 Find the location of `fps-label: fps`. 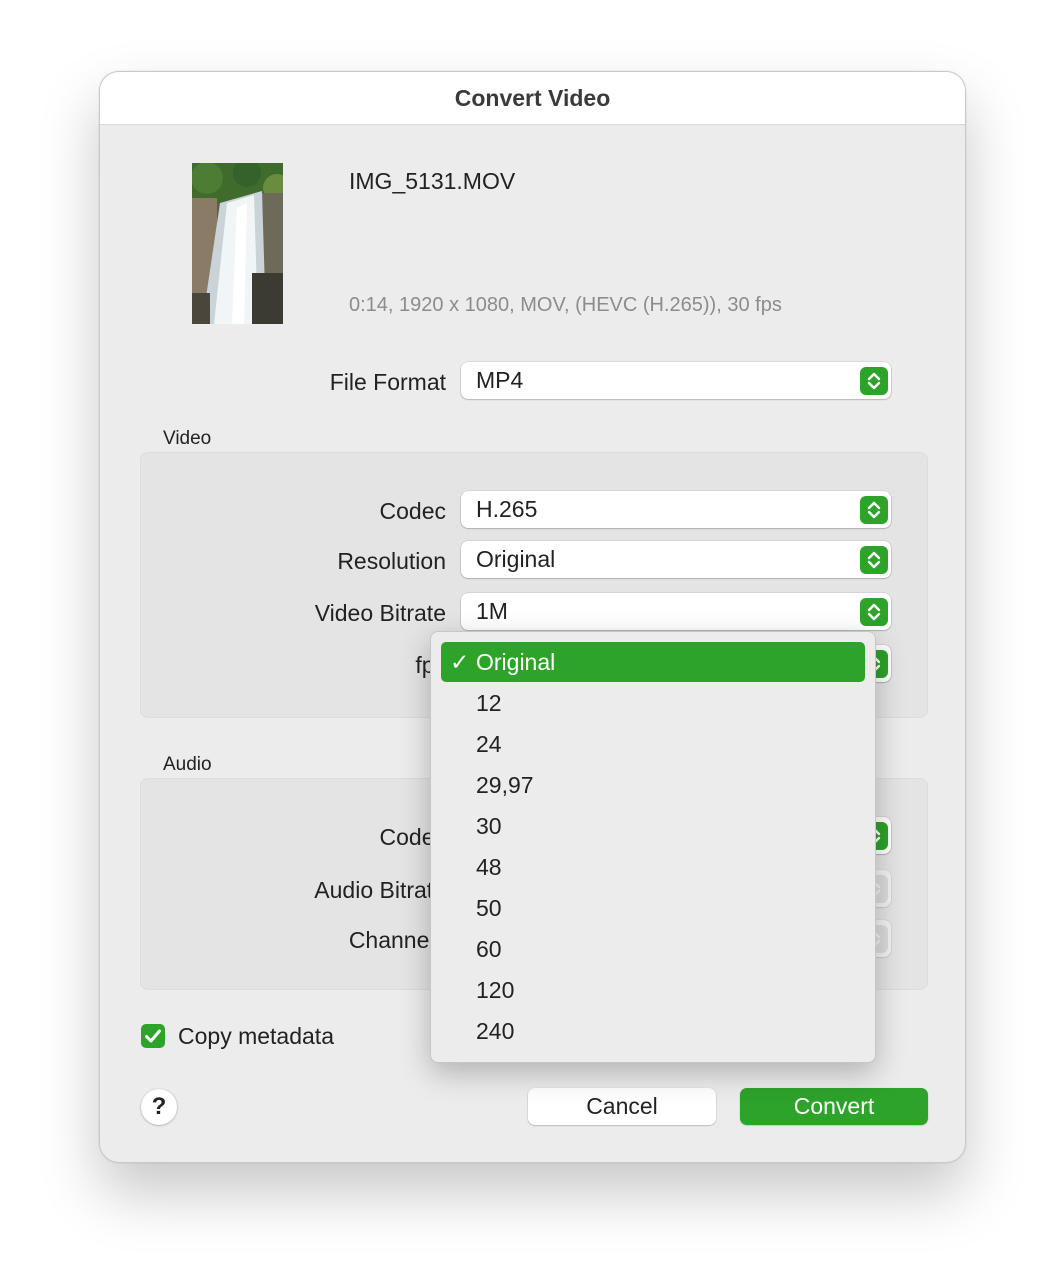

fps-label: fps is located at coordinates (296, 665).